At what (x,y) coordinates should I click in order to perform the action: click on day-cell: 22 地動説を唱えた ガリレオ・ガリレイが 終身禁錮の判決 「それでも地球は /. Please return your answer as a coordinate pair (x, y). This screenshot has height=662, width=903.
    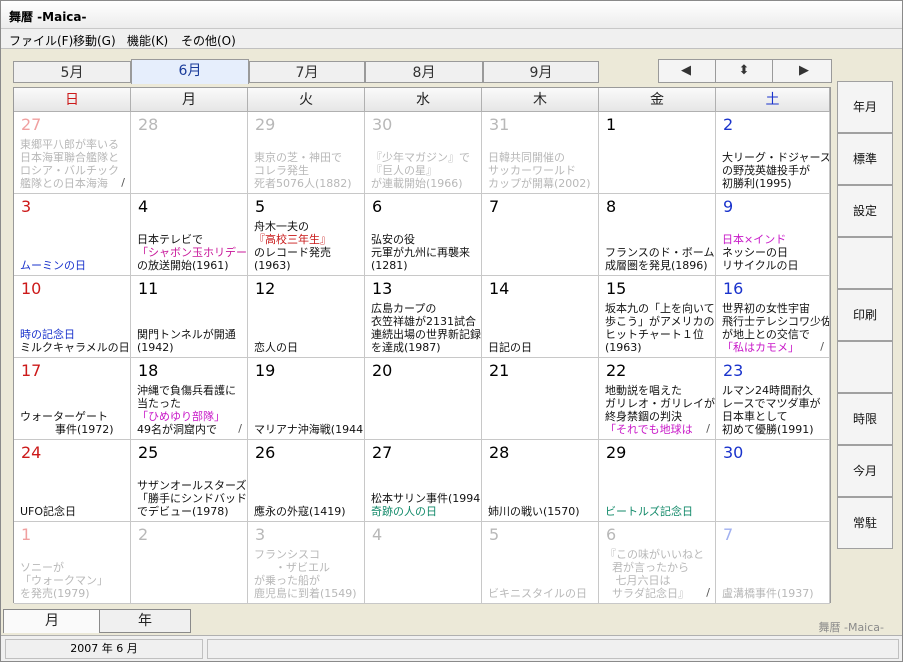
    Looking at the image, I should click on (657, 399).